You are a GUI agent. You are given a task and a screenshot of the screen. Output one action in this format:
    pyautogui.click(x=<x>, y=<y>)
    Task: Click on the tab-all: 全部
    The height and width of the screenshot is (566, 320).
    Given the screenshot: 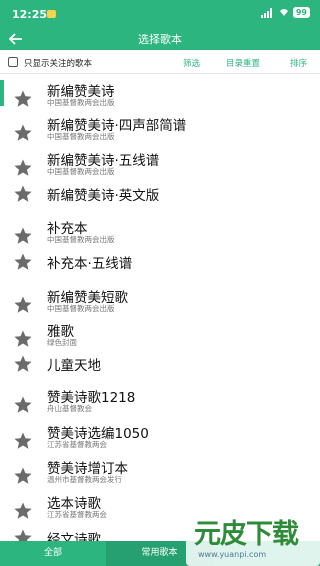 What is the action you would take?
    pyautogui.click(x=53, y=553)
    